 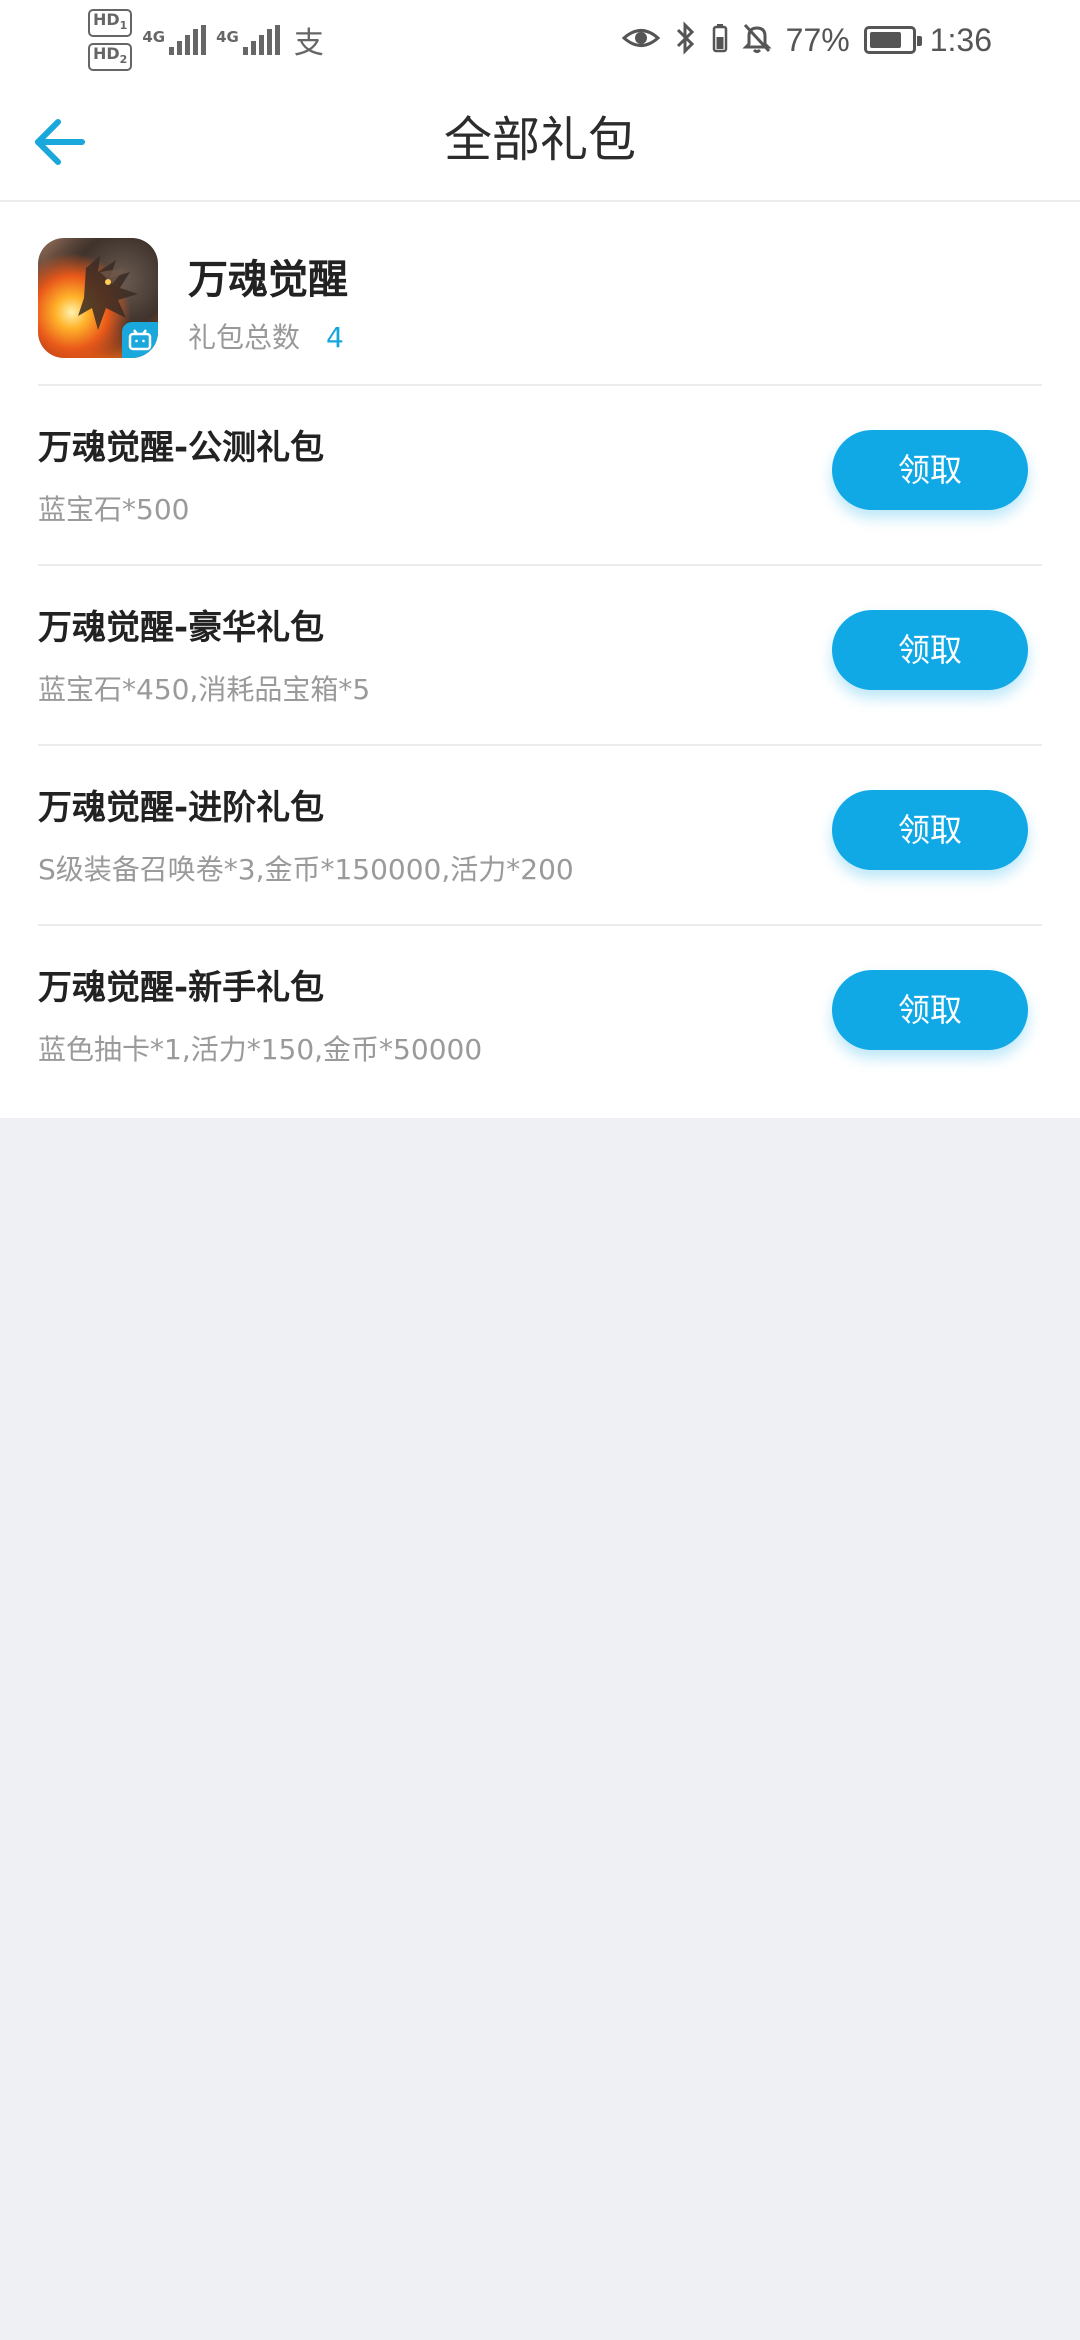 I want to click on status-left: HD1 HD2 4G 4G 支, so click(x=206, y=40).